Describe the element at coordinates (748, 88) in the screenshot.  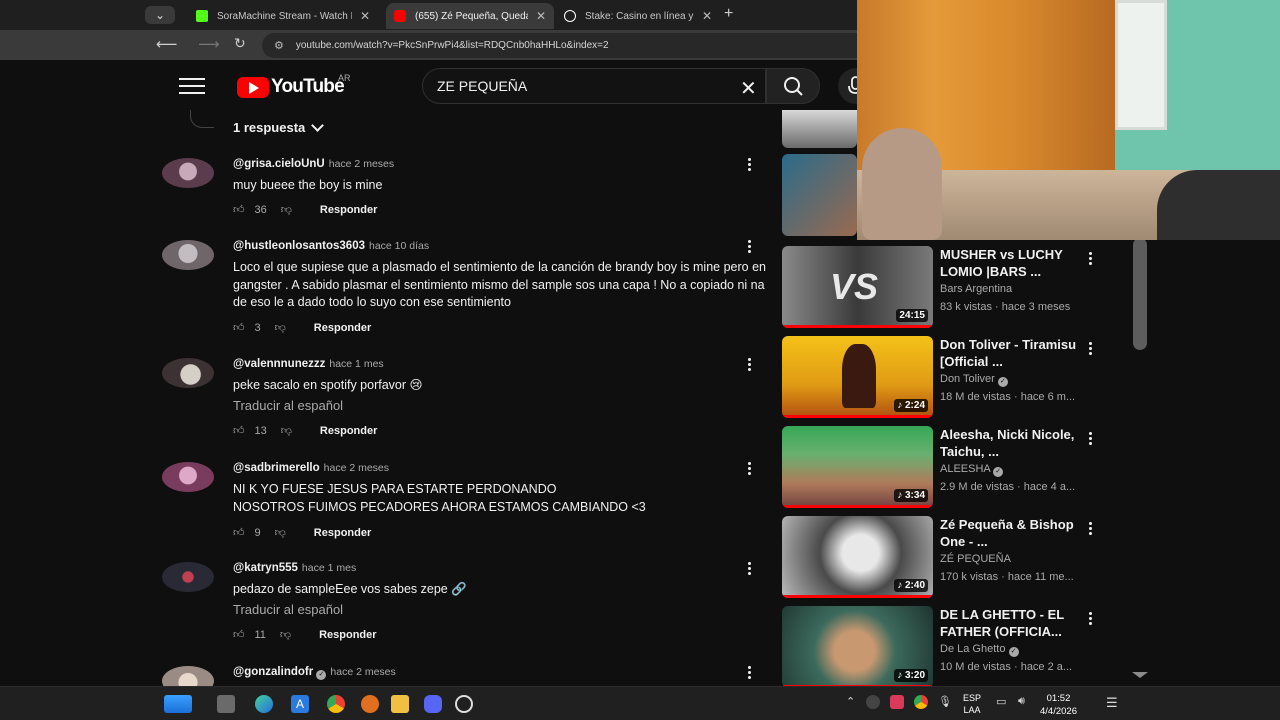
I see `clear-search-icon: ✕` at that location.